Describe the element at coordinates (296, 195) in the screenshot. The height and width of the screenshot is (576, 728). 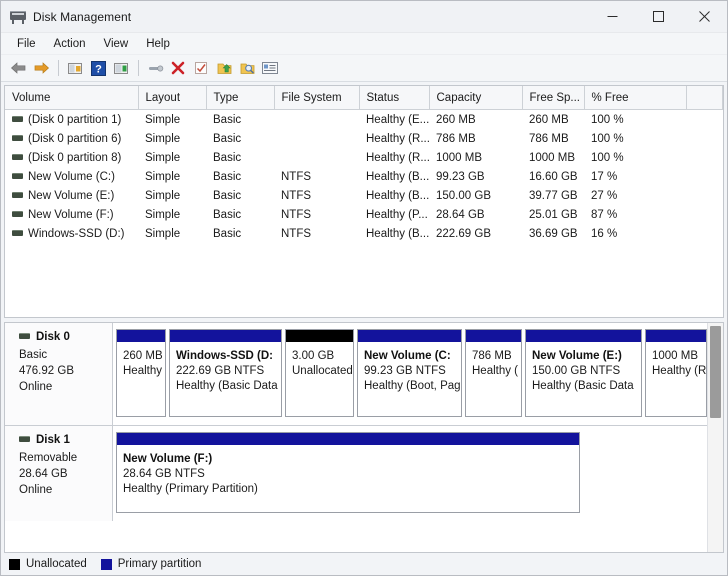
I see `cell-file-system: NTFS` at that location.